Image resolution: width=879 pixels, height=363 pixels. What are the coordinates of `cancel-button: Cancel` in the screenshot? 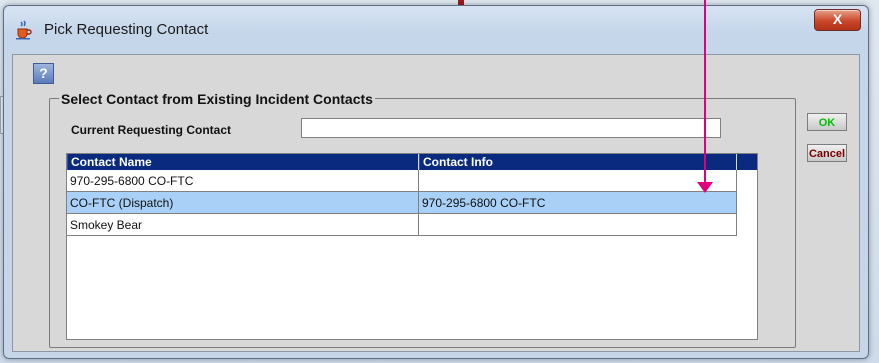 It's located at (827, 153).